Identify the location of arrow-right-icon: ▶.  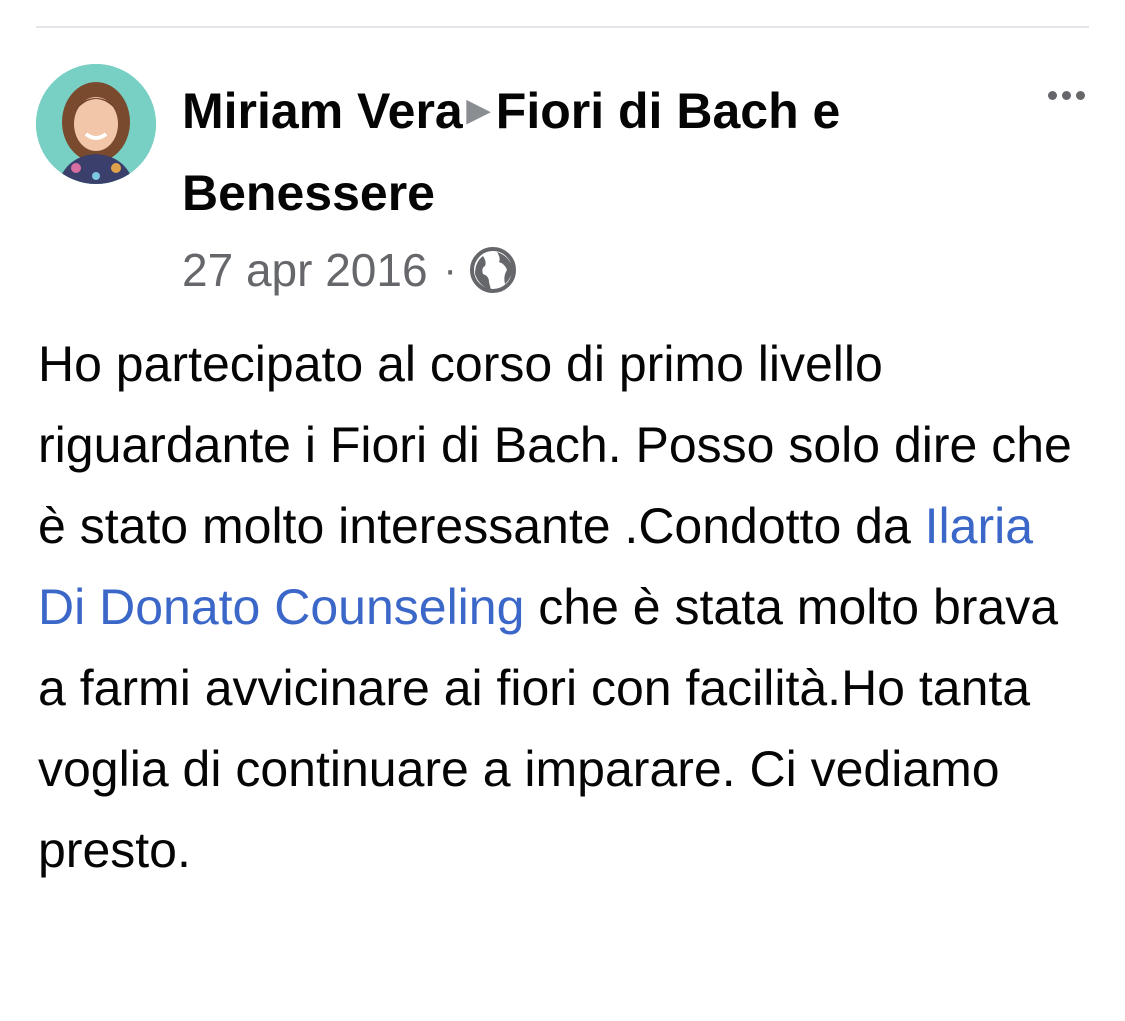
(478, 110).